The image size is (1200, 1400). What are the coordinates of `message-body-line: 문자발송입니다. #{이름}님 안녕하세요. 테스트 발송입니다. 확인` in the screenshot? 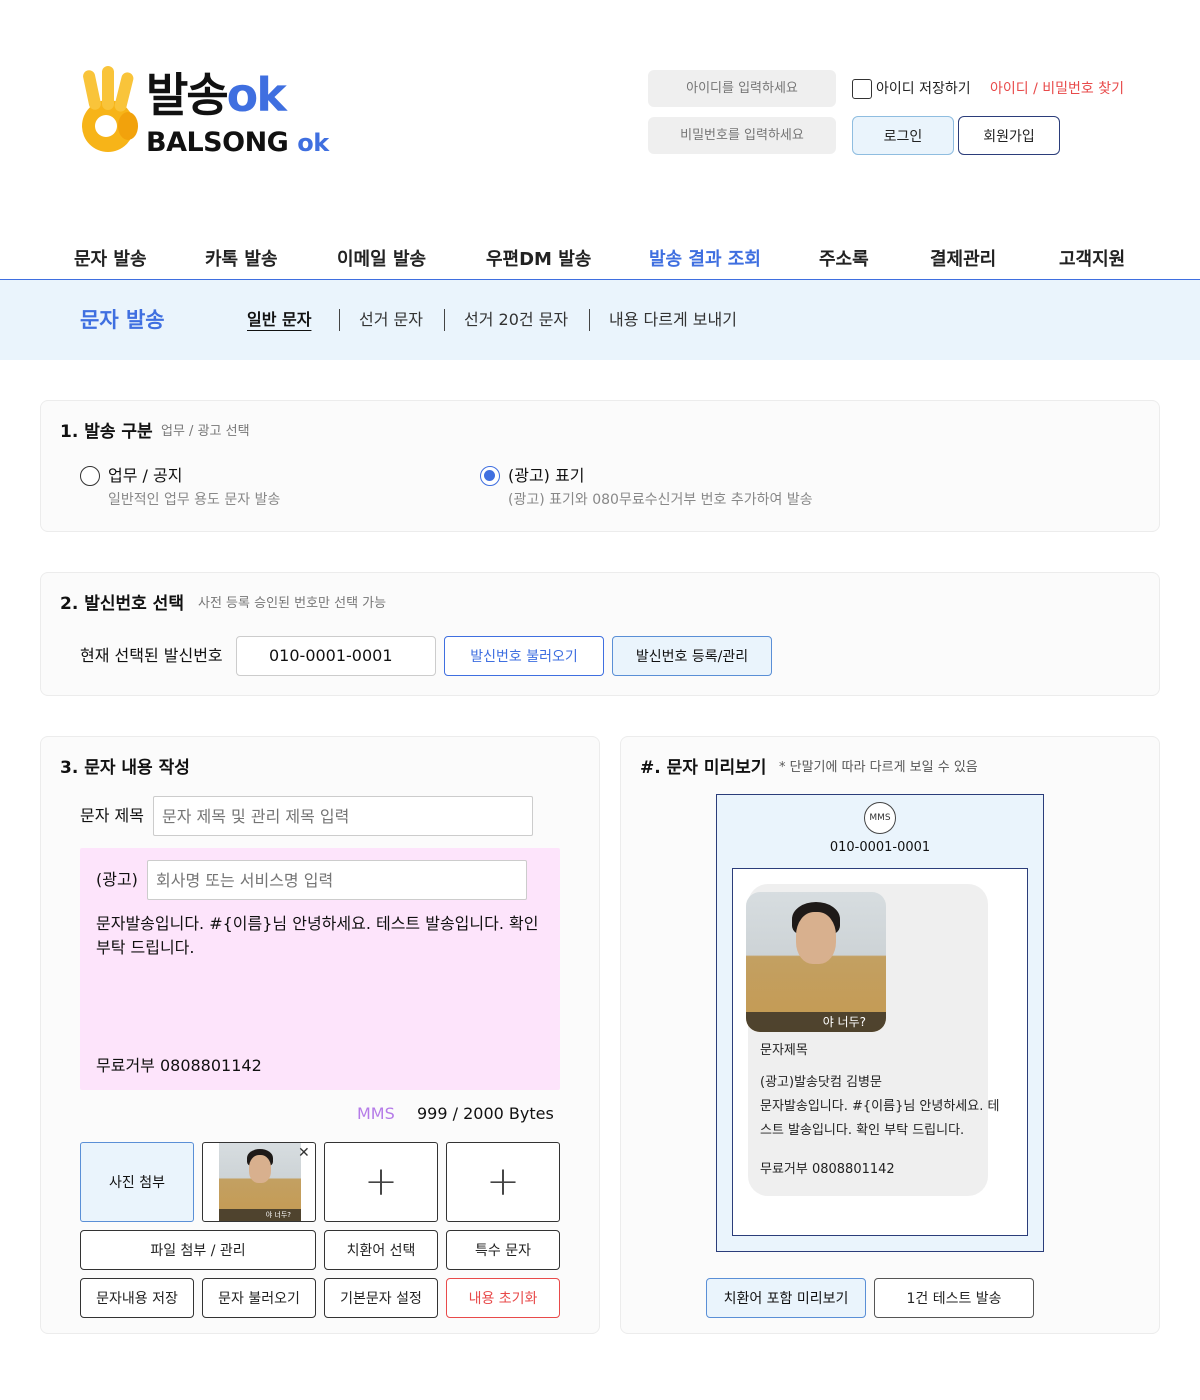 It's located at (317, 923).